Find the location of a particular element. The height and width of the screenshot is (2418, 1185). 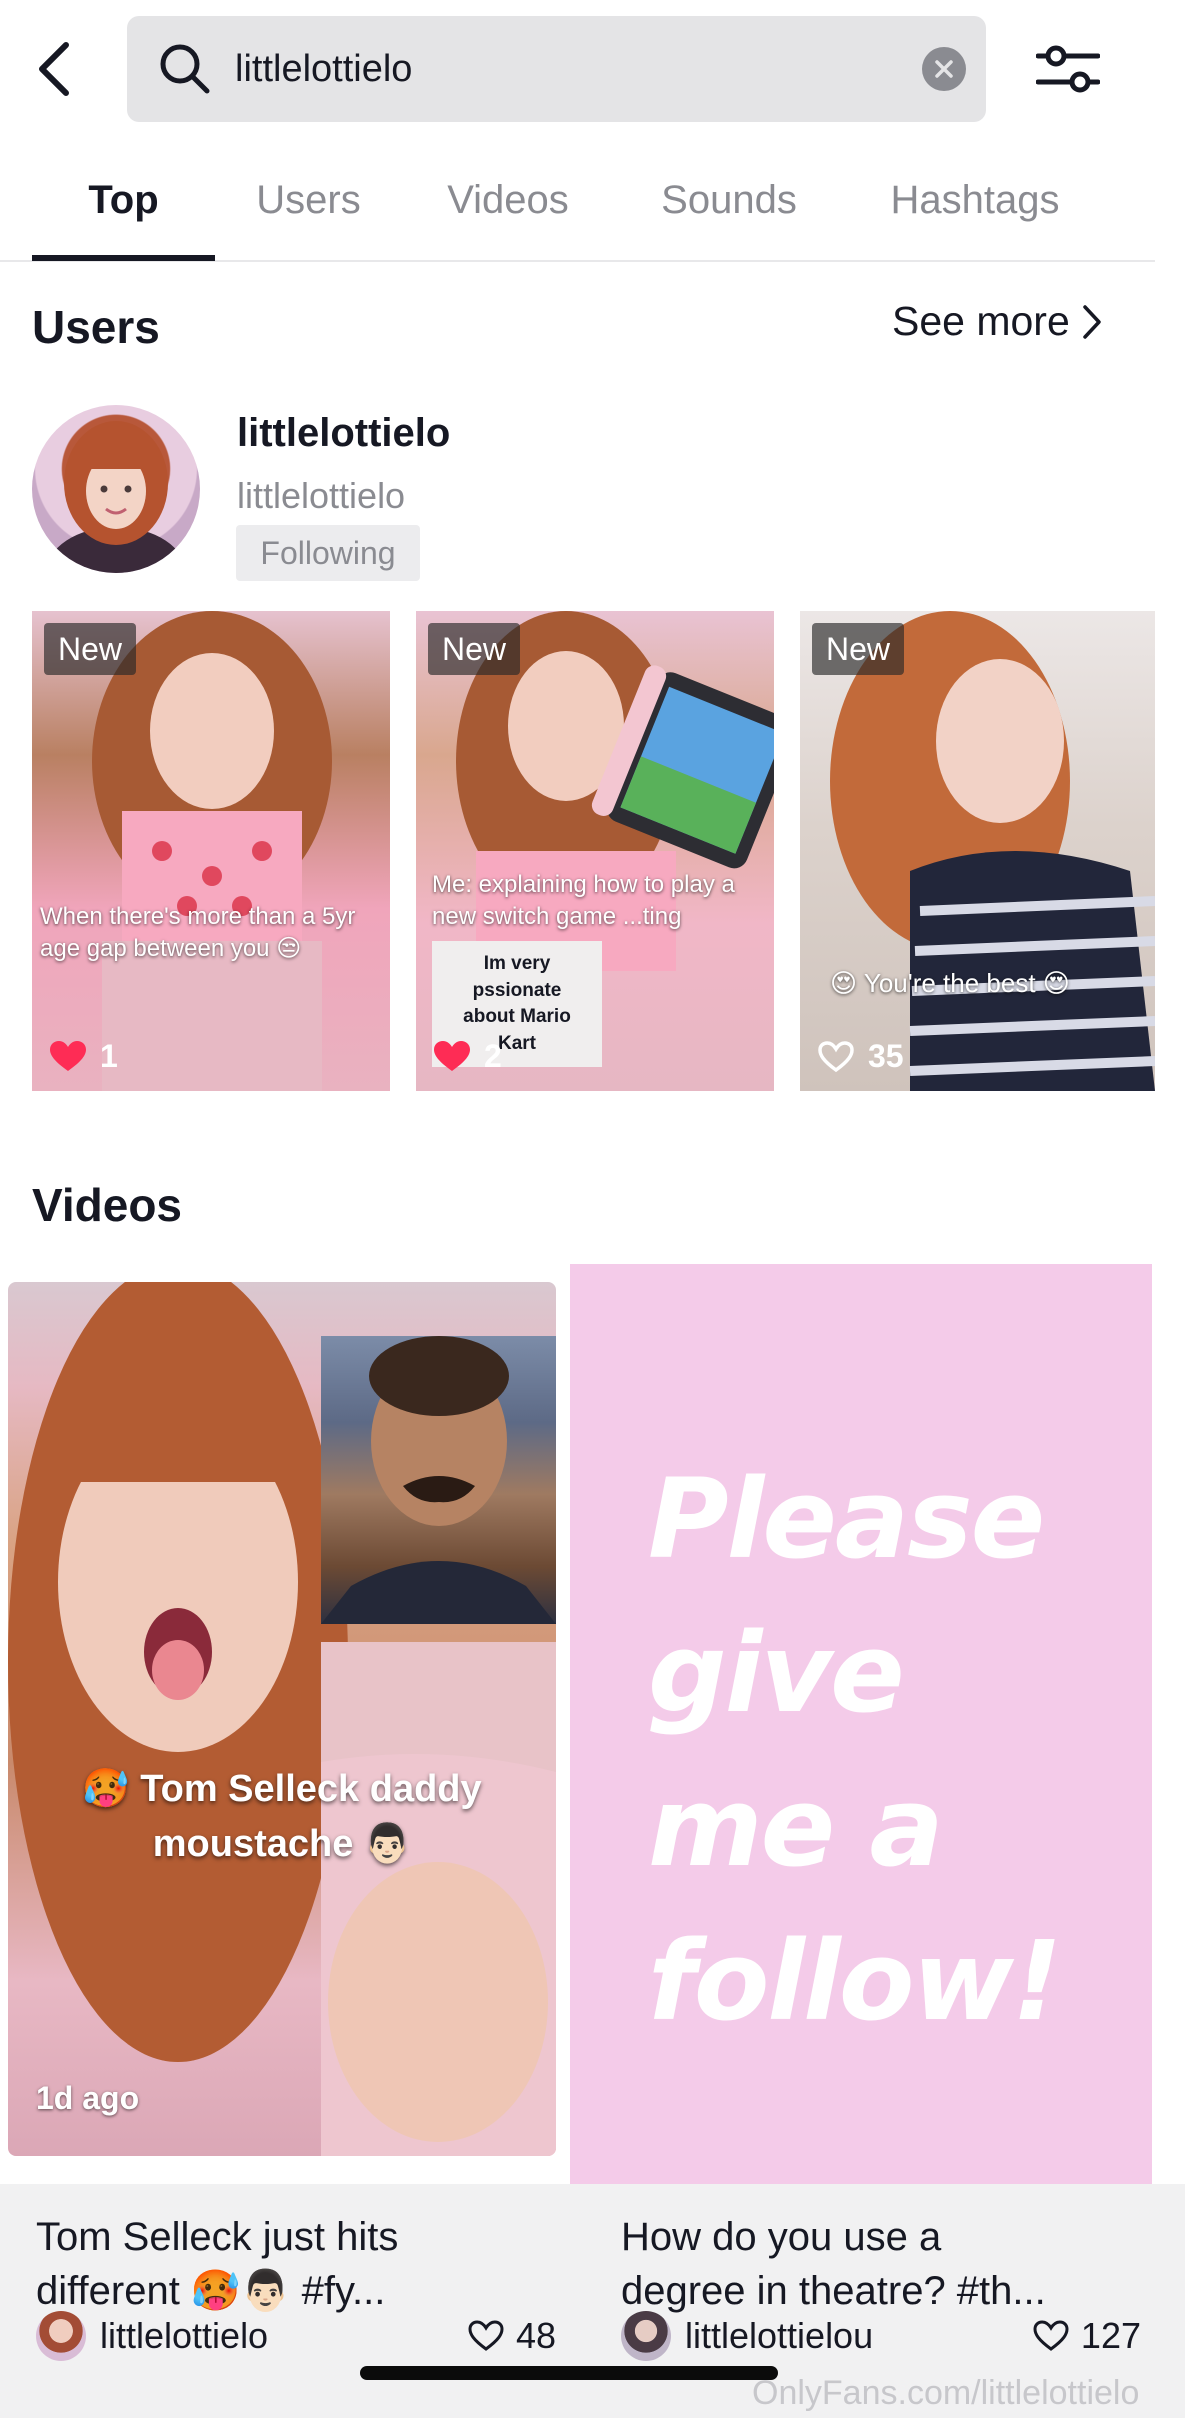

description-line: How do you use a is located at coordinates (781, 2237).